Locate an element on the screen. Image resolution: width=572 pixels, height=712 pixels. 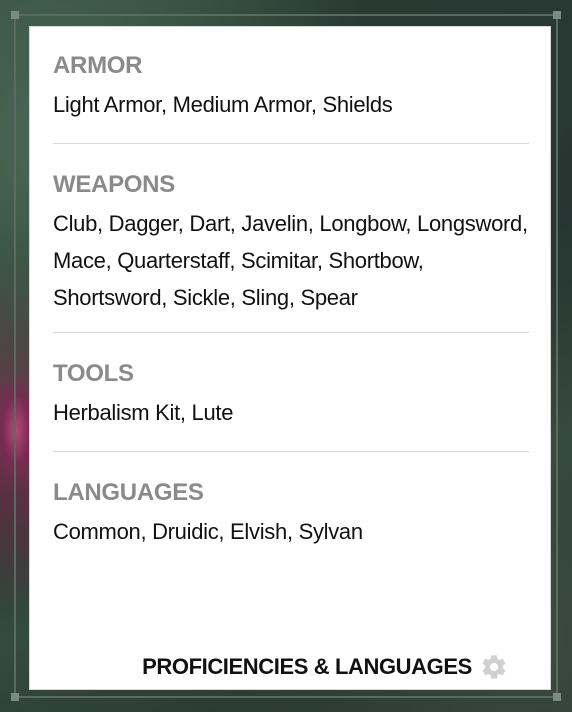
tools-section: TOOLS Herbalism Kit, Lute is located at coordinates (291, 395).